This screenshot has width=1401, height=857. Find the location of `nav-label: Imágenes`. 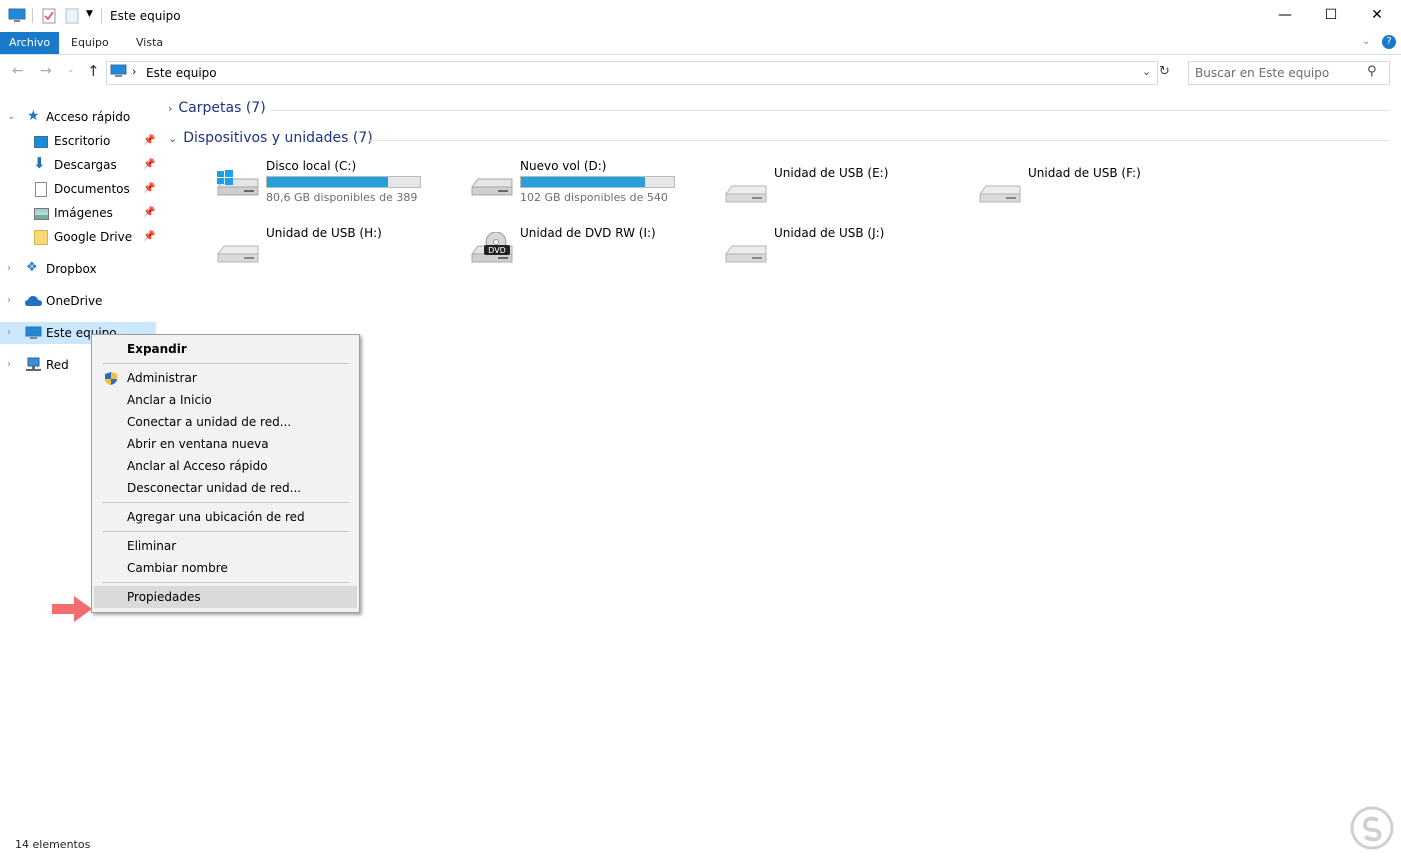

nav-label: Imágenes is located at coordinates (83, 213).